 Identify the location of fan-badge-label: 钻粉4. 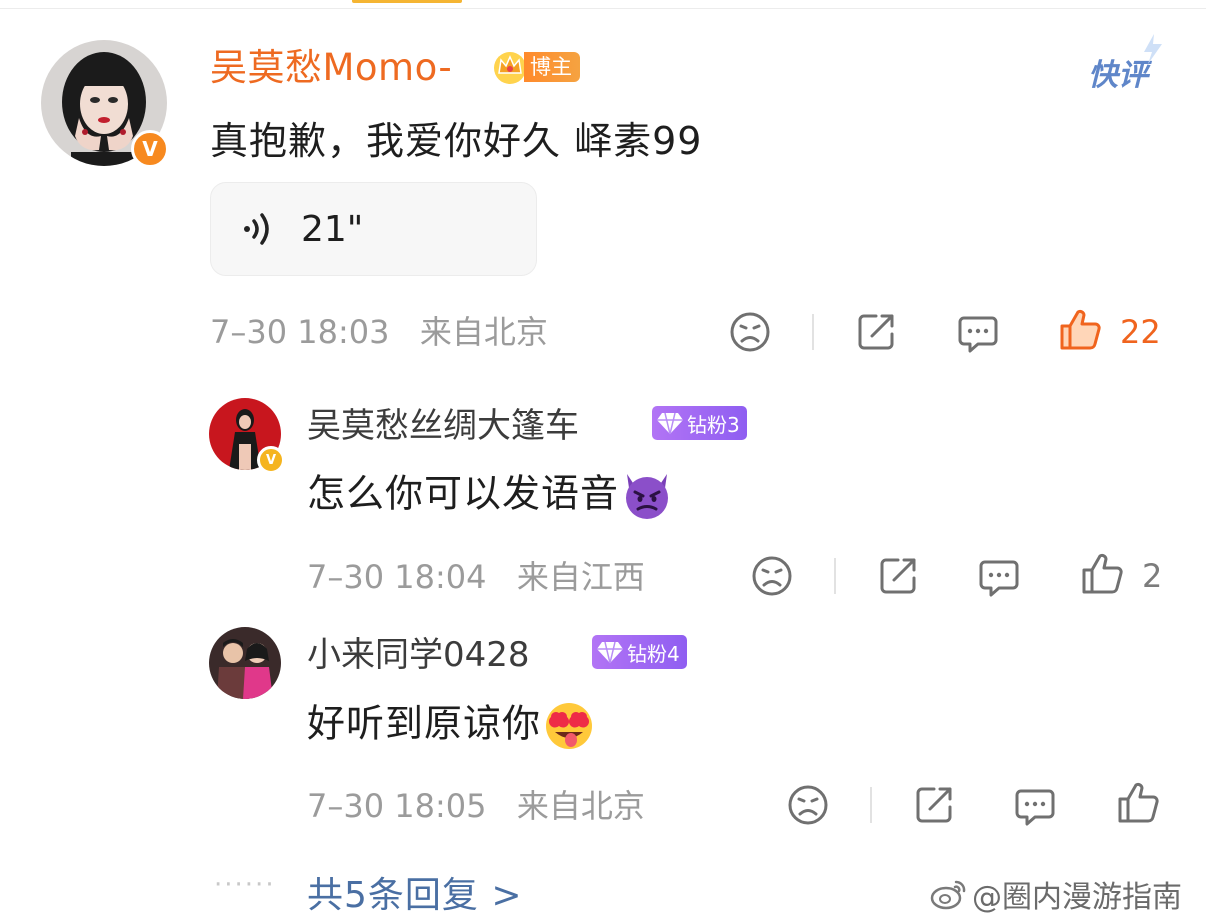
(653, 653).